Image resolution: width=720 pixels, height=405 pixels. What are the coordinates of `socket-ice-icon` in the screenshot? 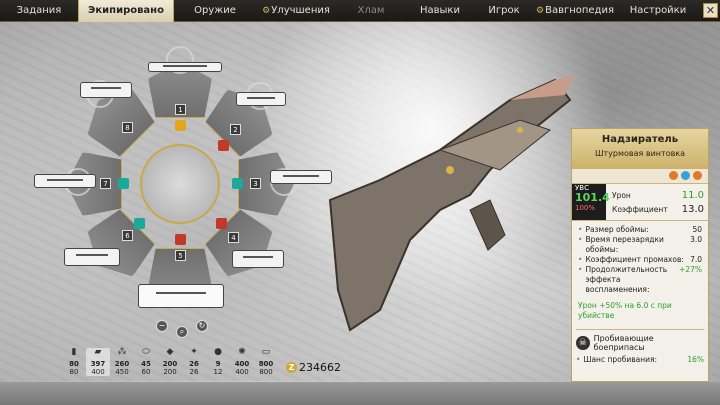 It's located at (685, 175).